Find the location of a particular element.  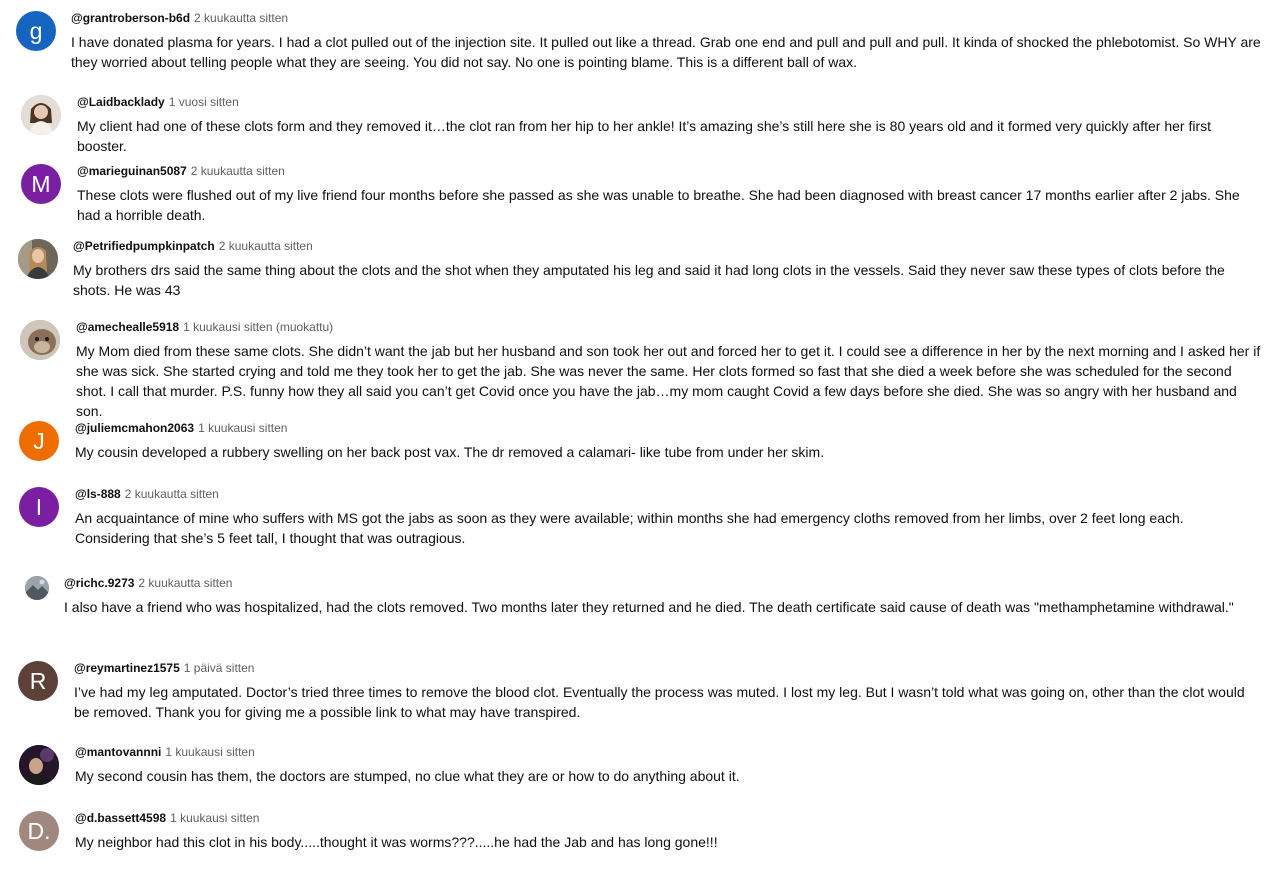

avatar-letter: M is located at coordinates (41, 183).